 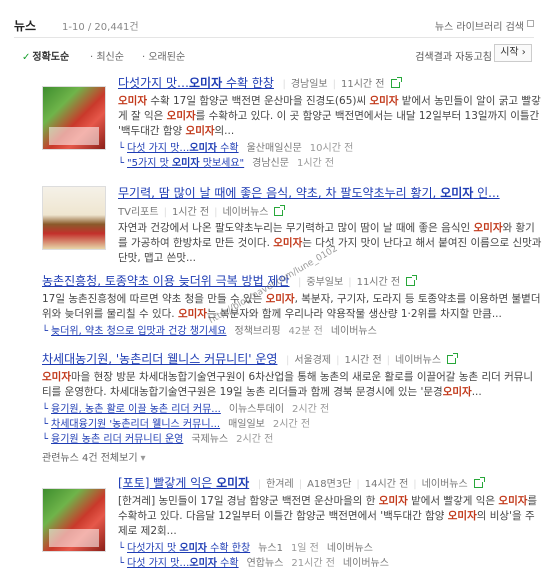 What do you see at coordinates (453, 57) in the screenshot?
I see `auto-refresh-label: 검색결과 자동고침` at bounding box center [453, 57].